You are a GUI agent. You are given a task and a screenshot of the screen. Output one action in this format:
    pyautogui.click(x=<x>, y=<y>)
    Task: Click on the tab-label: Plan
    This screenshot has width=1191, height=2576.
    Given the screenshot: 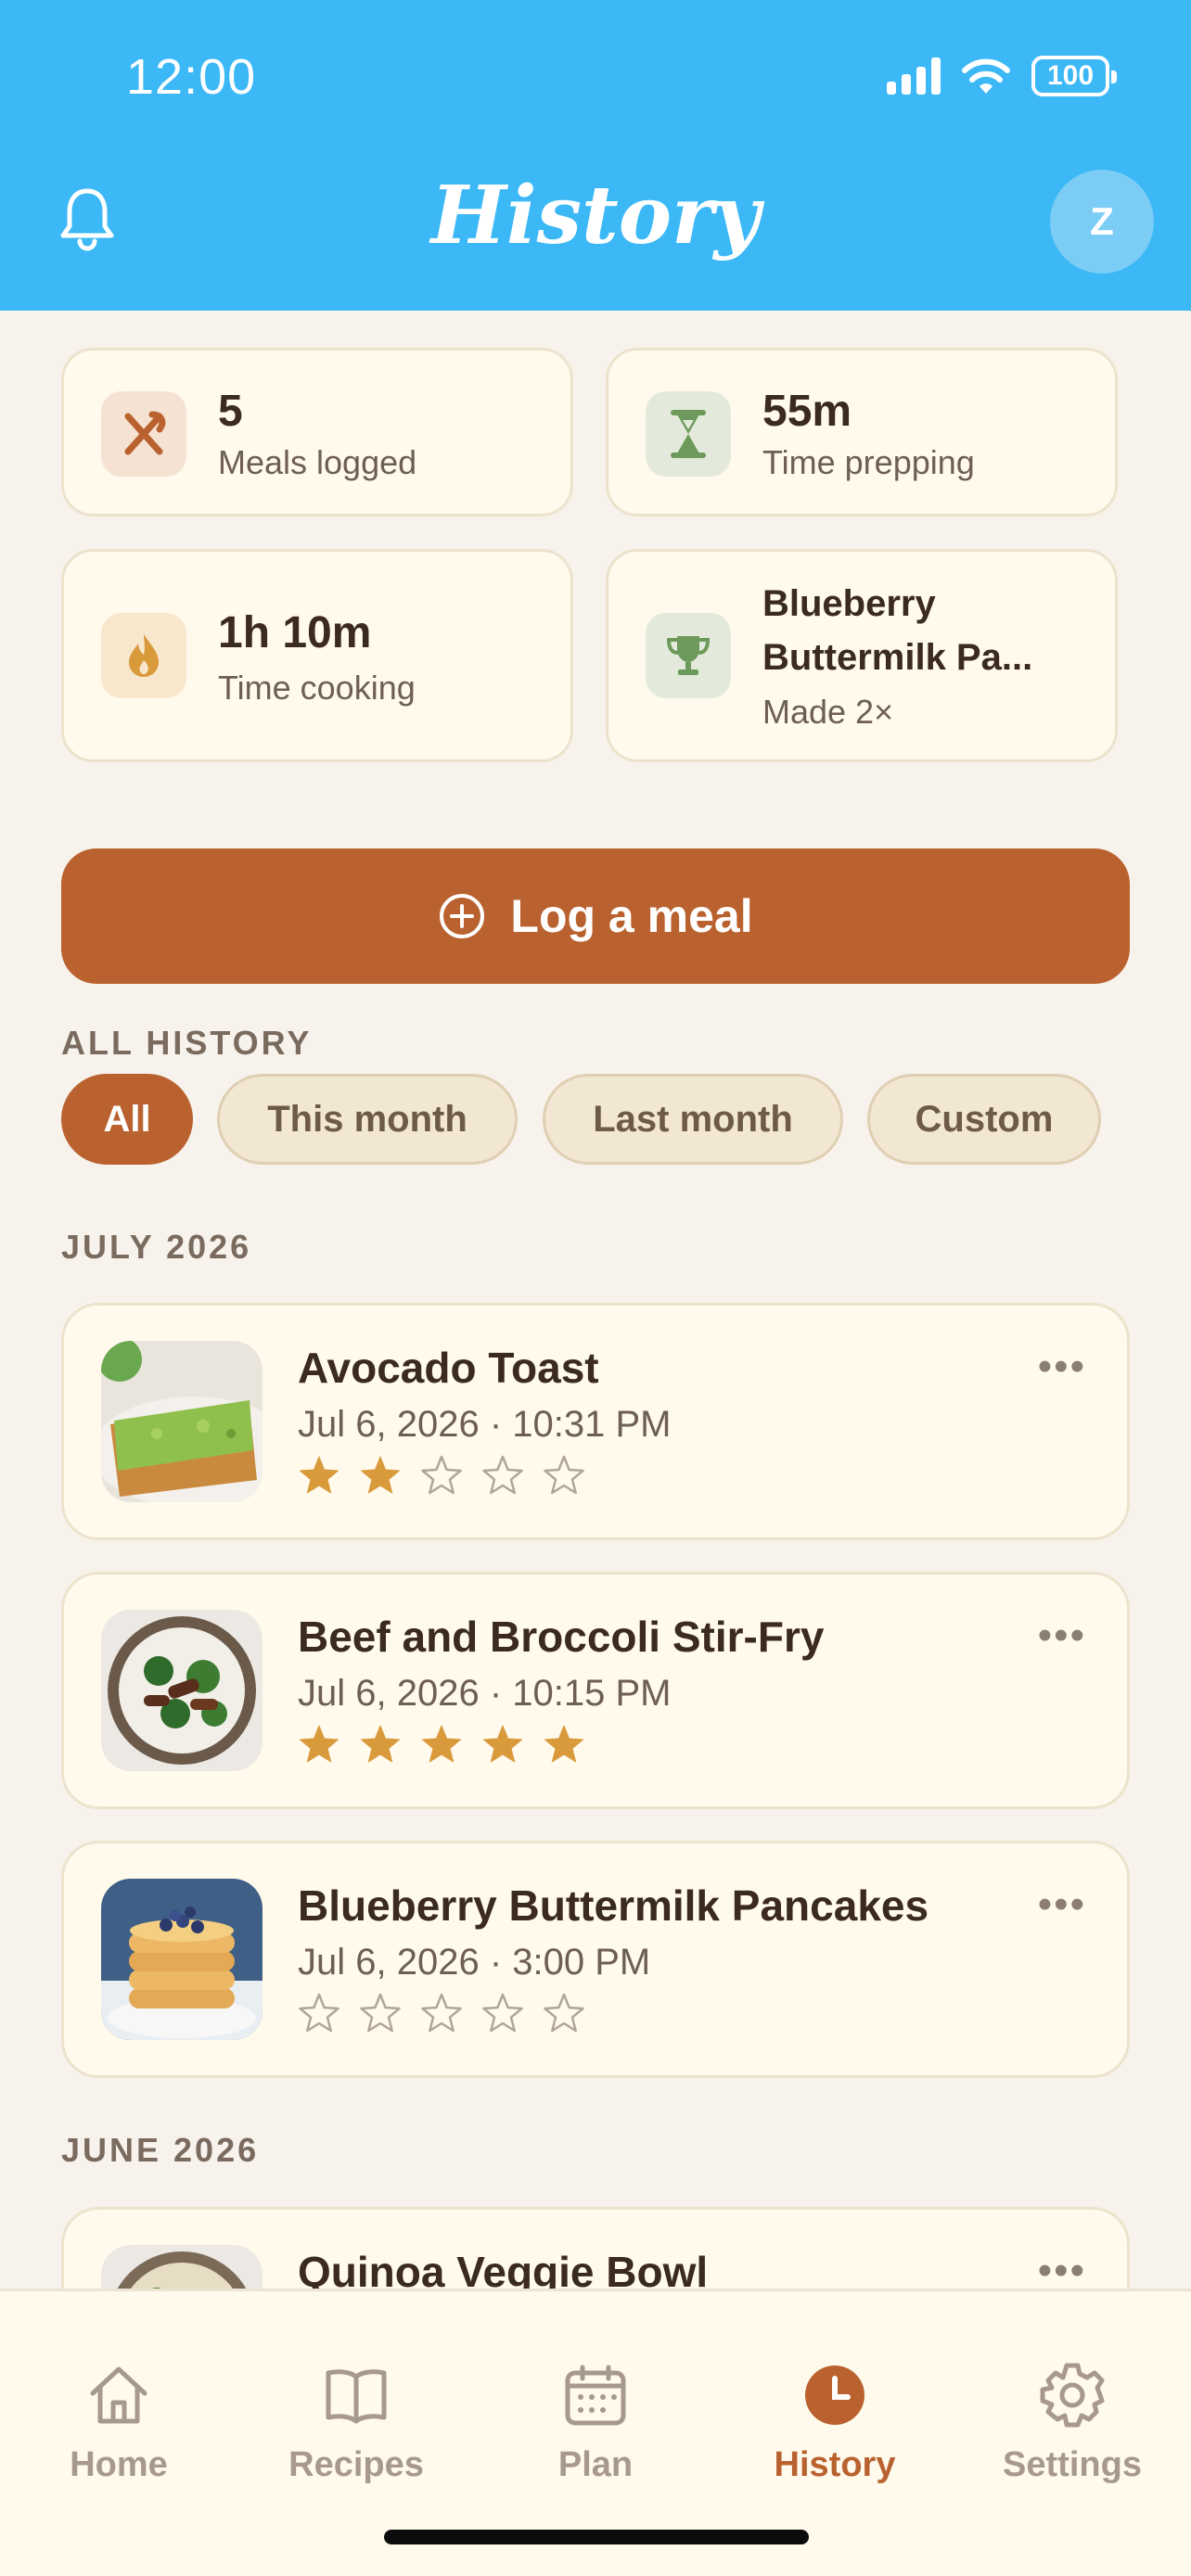 What is the action you would take?
    pyautogui.click(x=595, y=2464)
    